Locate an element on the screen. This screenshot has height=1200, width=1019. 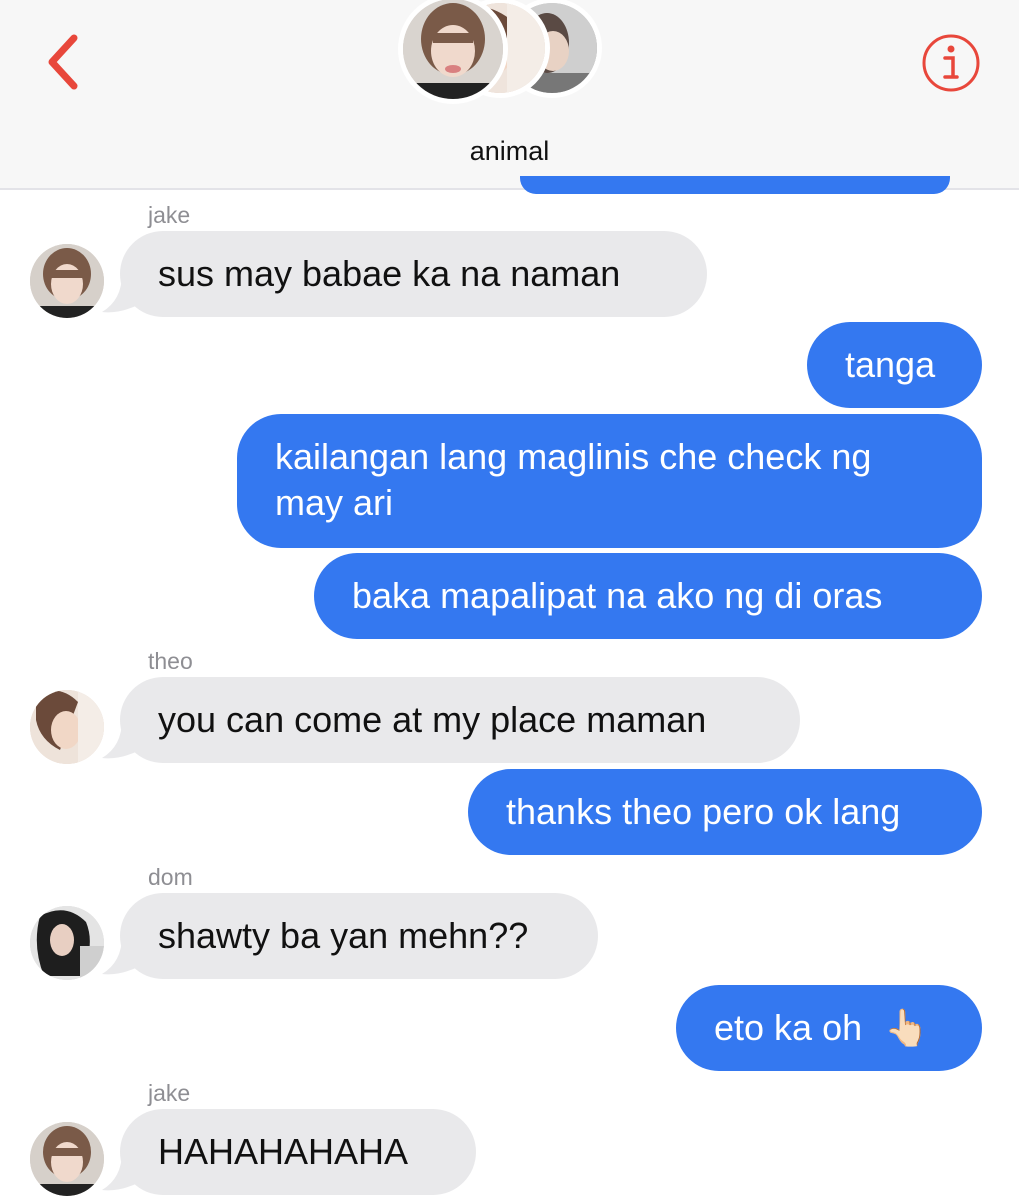
info-circle-icon is located at coordinates (951, 63).